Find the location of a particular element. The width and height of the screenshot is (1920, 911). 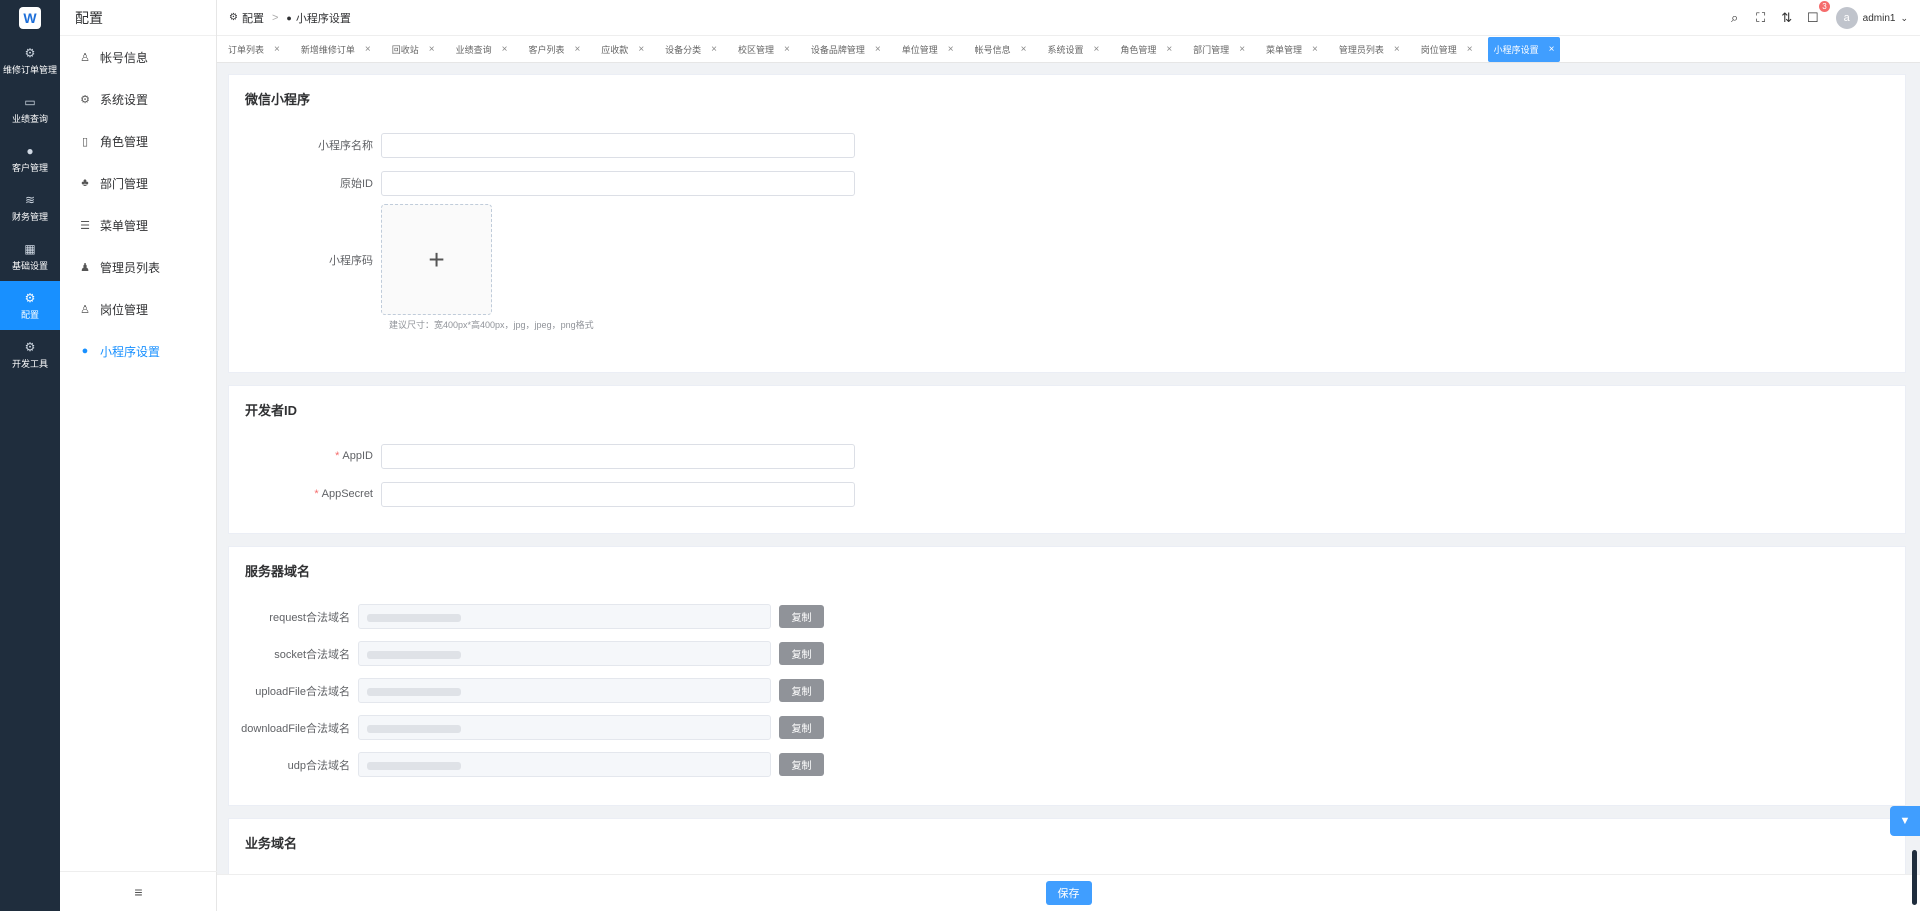

miniprogram-name-input is located at coordinates (618, 145).